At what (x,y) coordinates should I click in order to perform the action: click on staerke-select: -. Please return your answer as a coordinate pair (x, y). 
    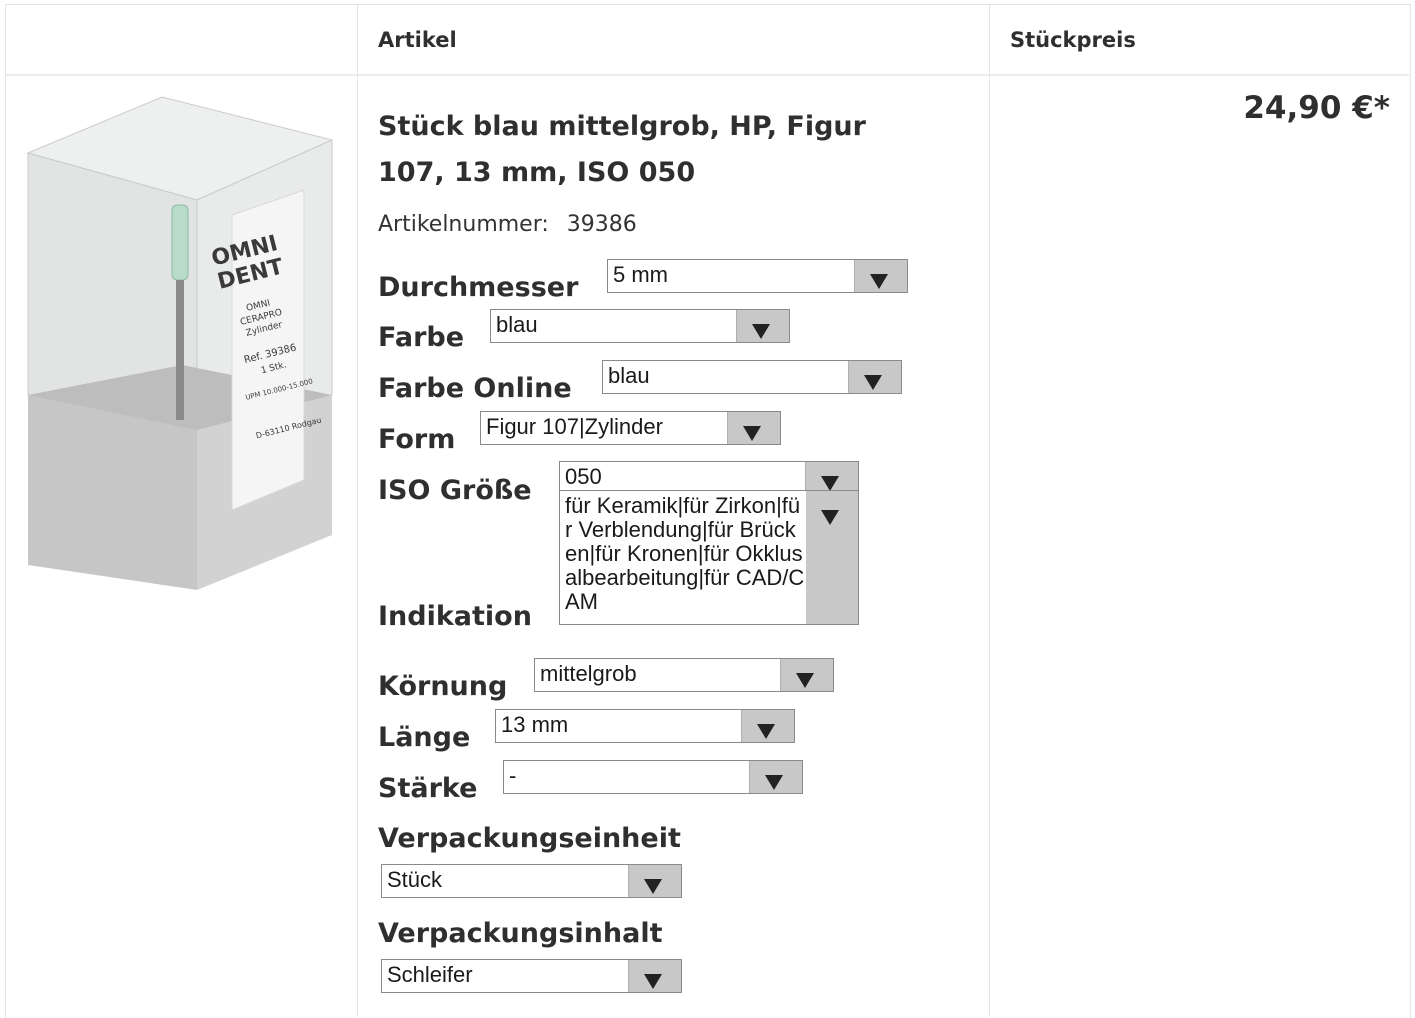
    Looking at the image, I should click on (653, 777).